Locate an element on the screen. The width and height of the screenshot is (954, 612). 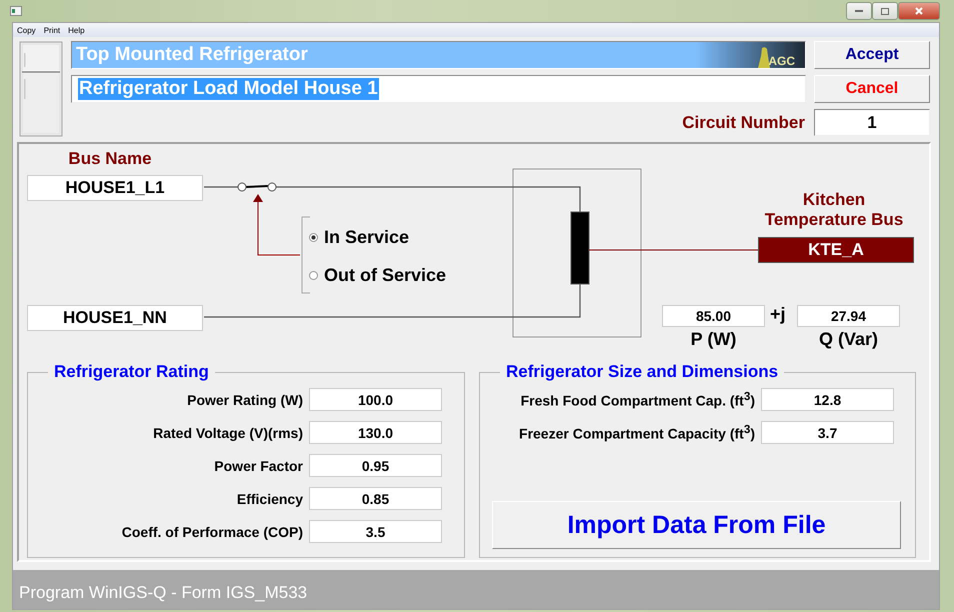
temperature-bus-label: Kitchen Temperature Bus is located at coordinates (834, 210).